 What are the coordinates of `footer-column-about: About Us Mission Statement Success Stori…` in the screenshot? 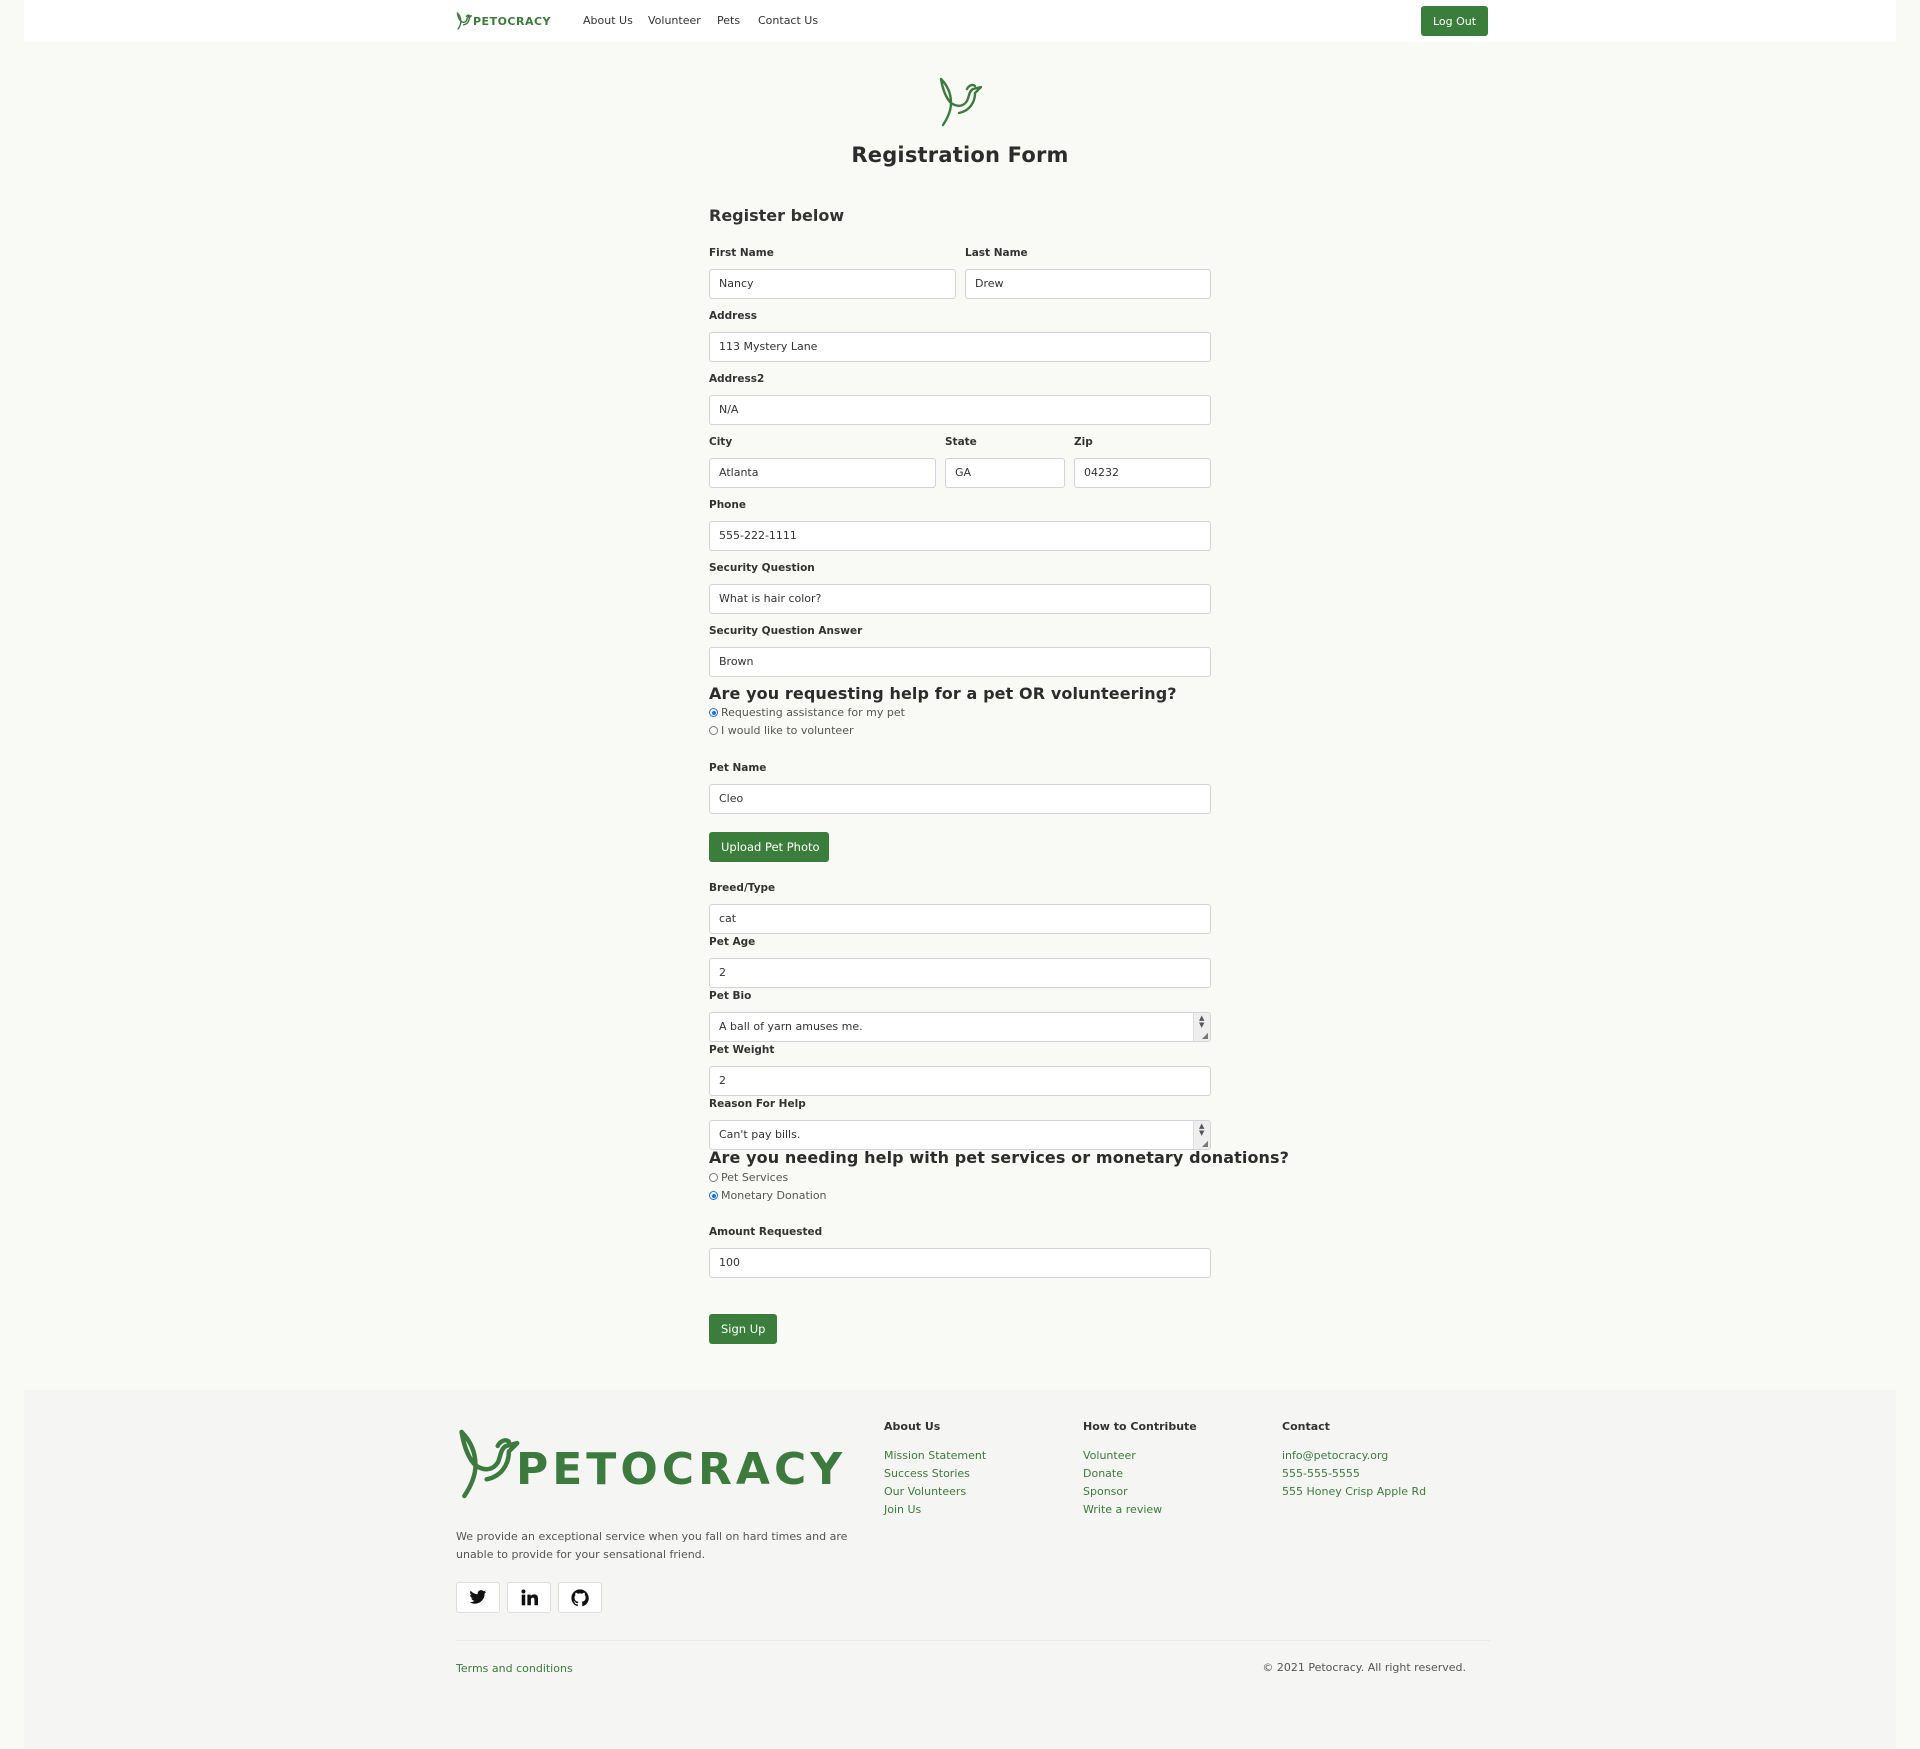 It's located at (935, 1469).